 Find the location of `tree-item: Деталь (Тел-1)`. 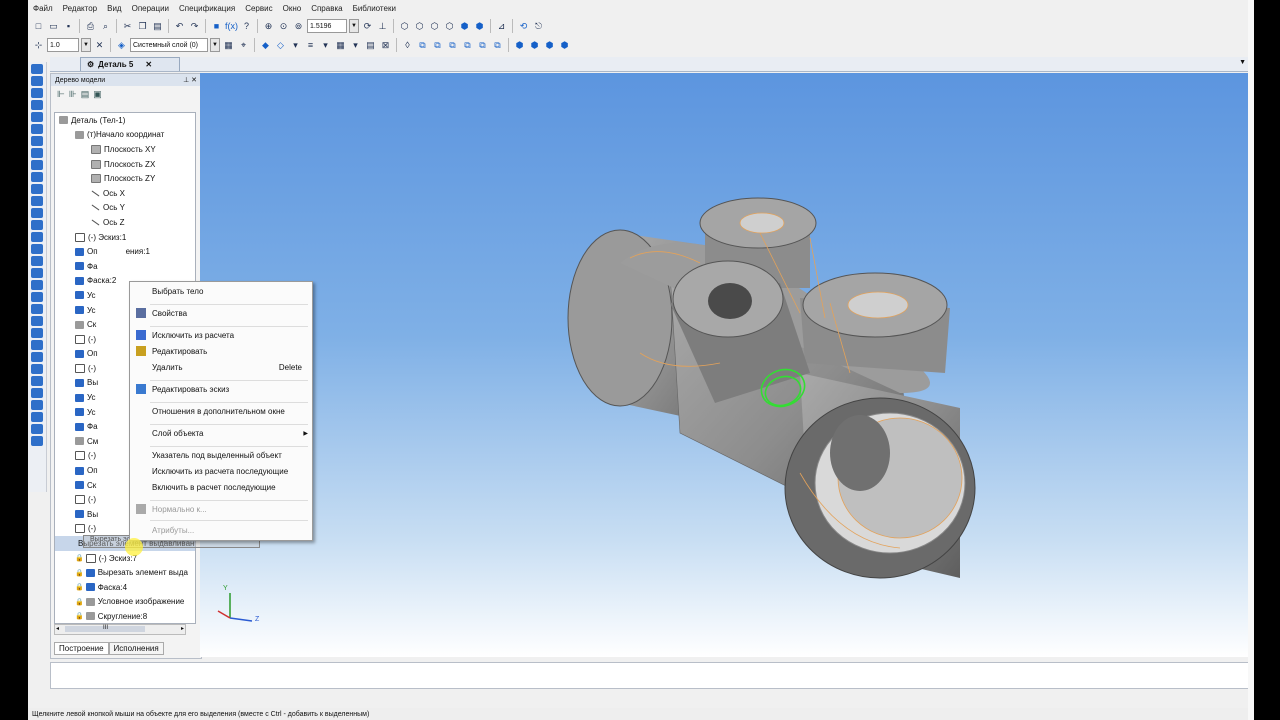

tree-item: Деталь (Тел-1) is located at coordinates (125, 120).